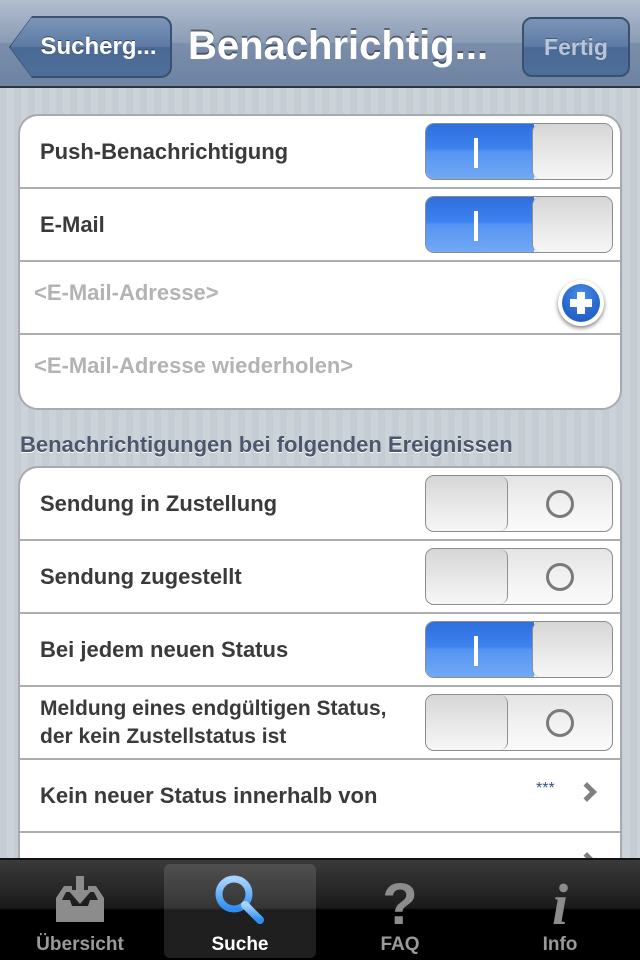 This screenshot has width=640, height=960. I want to click on done-button: Fertig, so click(576, 47).